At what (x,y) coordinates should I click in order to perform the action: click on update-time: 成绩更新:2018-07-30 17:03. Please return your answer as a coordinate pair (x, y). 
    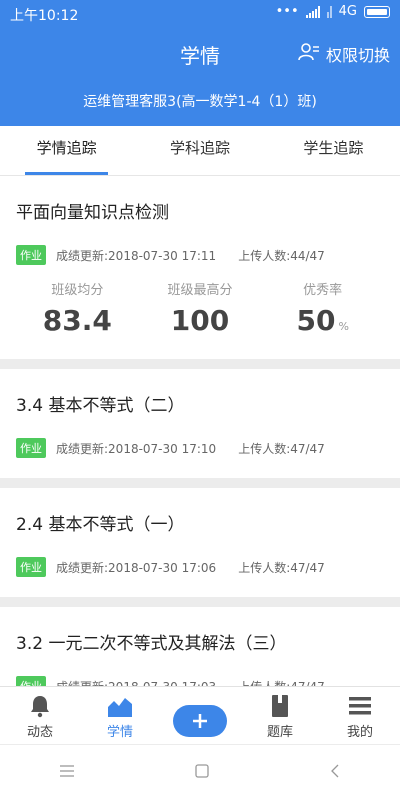
    Looking at the image, I should click on (136, 682).